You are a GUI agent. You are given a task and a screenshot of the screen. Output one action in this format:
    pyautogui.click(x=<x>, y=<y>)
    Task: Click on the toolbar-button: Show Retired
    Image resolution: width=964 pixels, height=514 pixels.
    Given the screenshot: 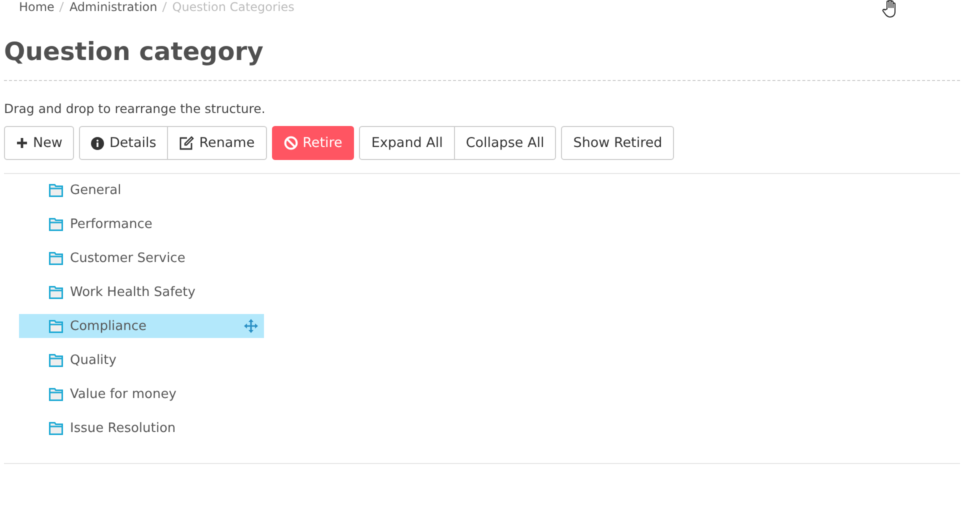 What is the action you would take?
    pyautogui.click(x=617, y=143)
    